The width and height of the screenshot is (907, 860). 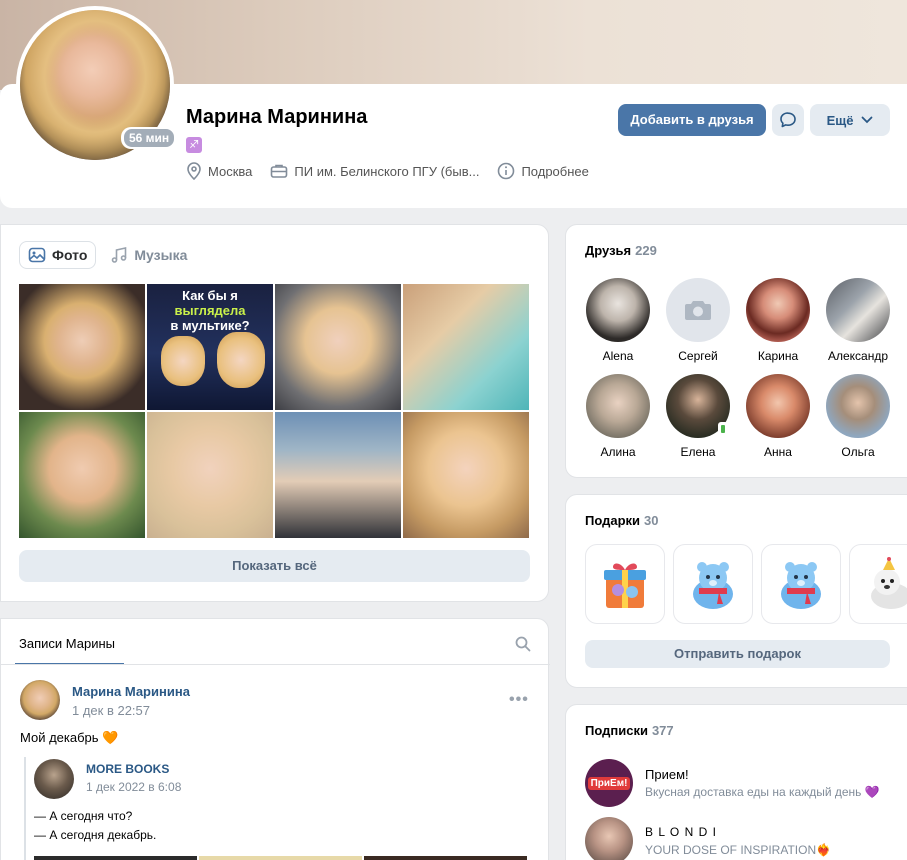 I want to click on post-date: 1 дек в 22:57, so click(x=111, y=710).